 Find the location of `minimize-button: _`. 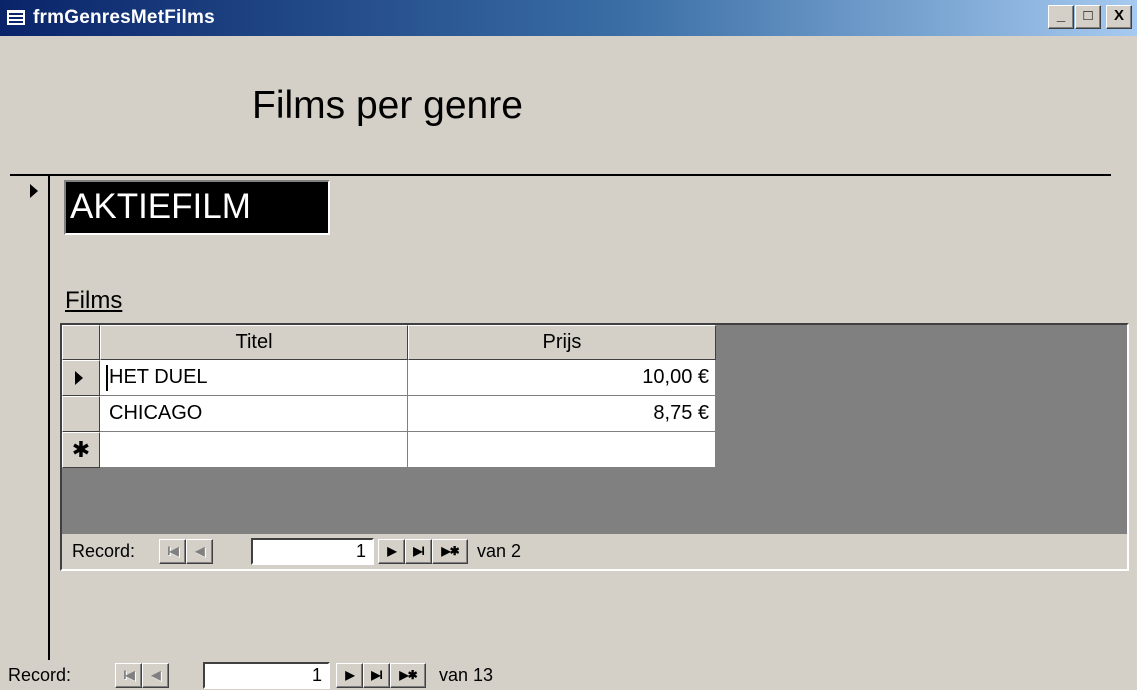

minimize-button: _ is located at coordinates (1061, 17).